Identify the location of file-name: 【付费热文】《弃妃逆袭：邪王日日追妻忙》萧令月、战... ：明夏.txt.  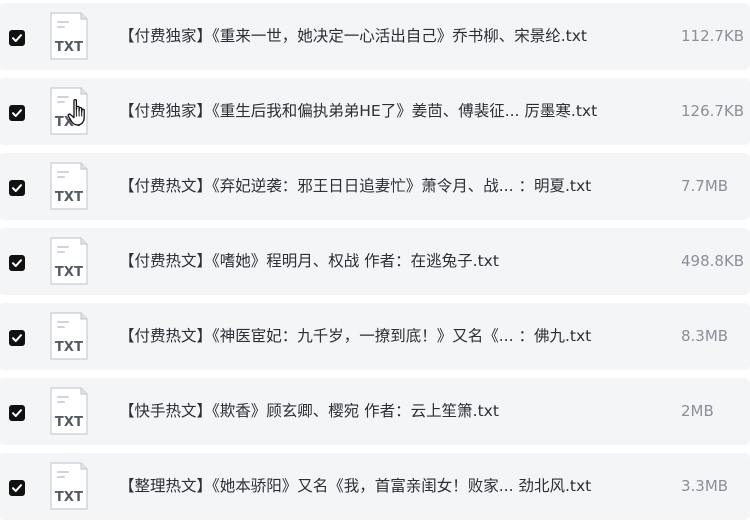
(389, 186).